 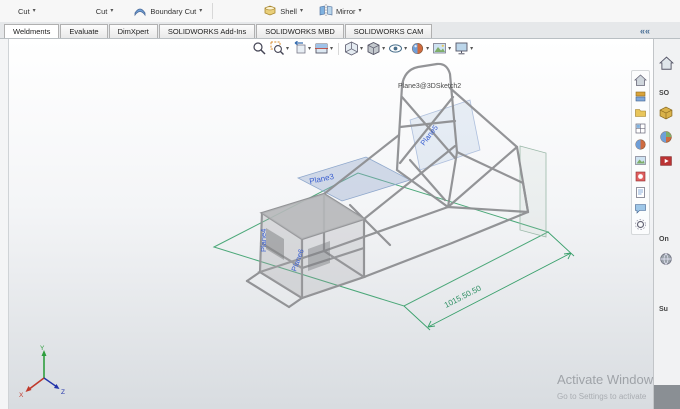 I want to click on ribbon-toolbar: Cut Cut Boundary Cut Shell Mirror, so click(x=340, y=11).